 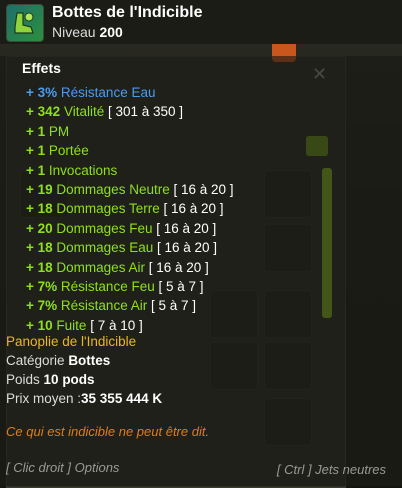 What do you see at coordinates (108, 209) in the screenshot?
I see `effect-name: Dommages Terre` at bounding box center [108, 209].